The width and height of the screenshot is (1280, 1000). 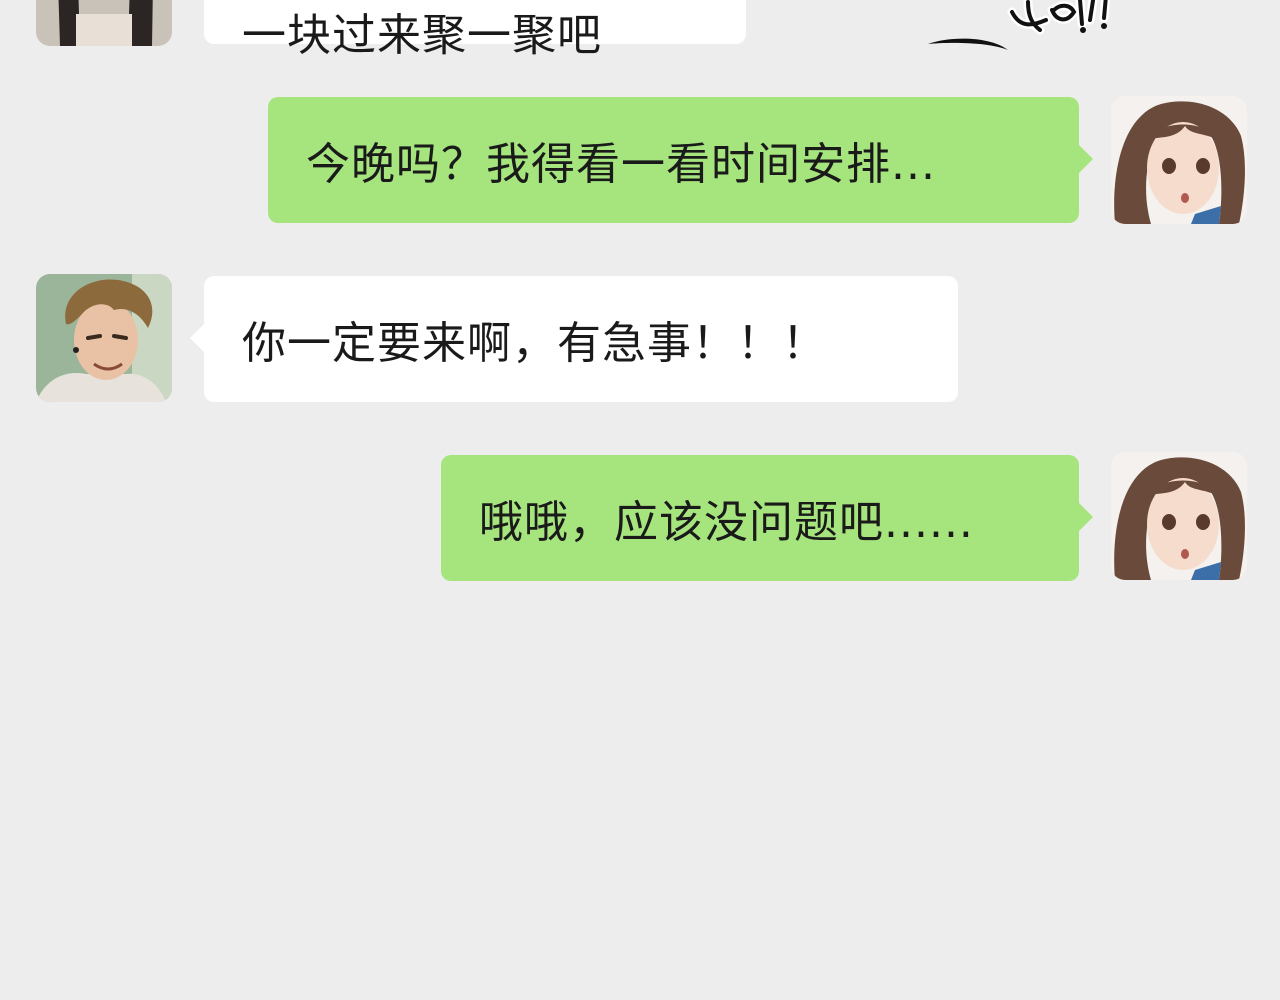 I want to click on message-text: 一块过来聚一聚吧, so click(x=422, y=35).